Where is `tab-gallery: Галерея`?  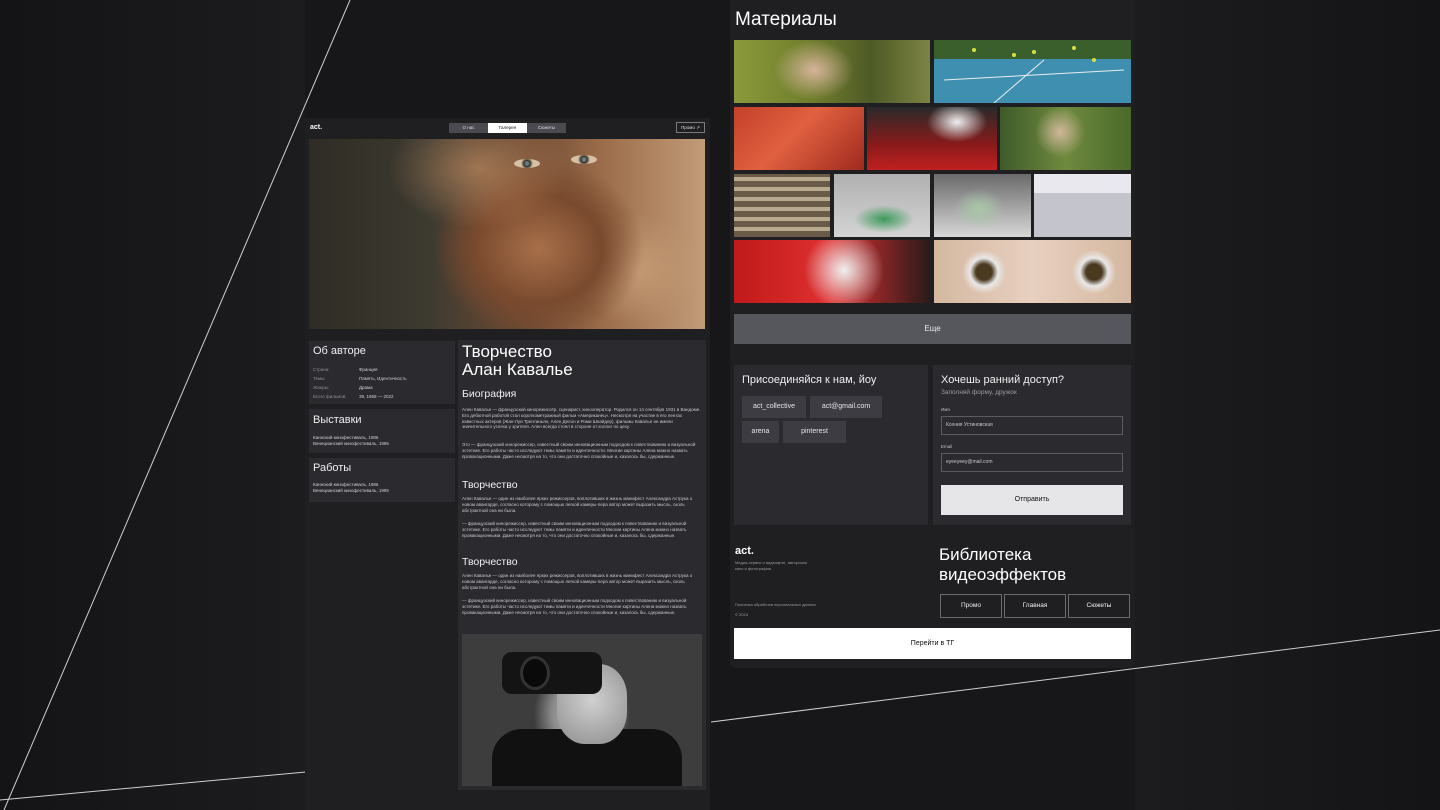
tab-gallery: Галерея is located at coordinates (507, 128).